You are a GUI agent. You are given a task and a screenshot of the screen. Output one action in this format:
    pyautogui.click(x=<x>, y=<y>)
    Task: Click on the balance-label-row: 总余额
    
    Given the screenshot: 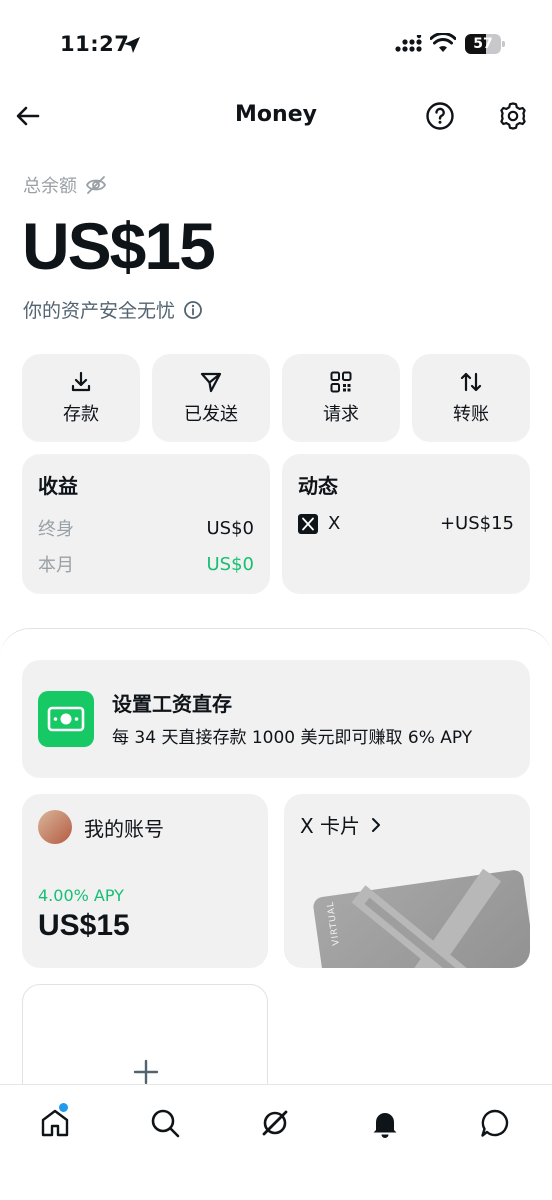 What is the action you would take?
    pyautogui.click(x=65, y=185)
    